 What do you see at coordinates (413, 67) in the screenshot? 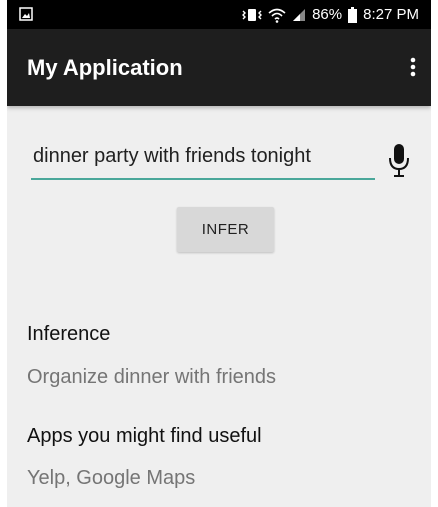
I see `more-vert-icon` at bounding box center [413, 67].